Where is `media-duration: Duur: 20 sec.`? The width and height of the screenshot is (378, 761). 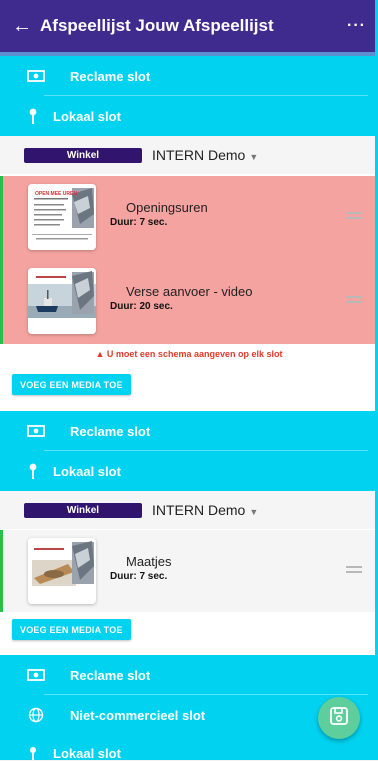 media-duration: Duur: 20 sec. is located at coordinates (141, 306).